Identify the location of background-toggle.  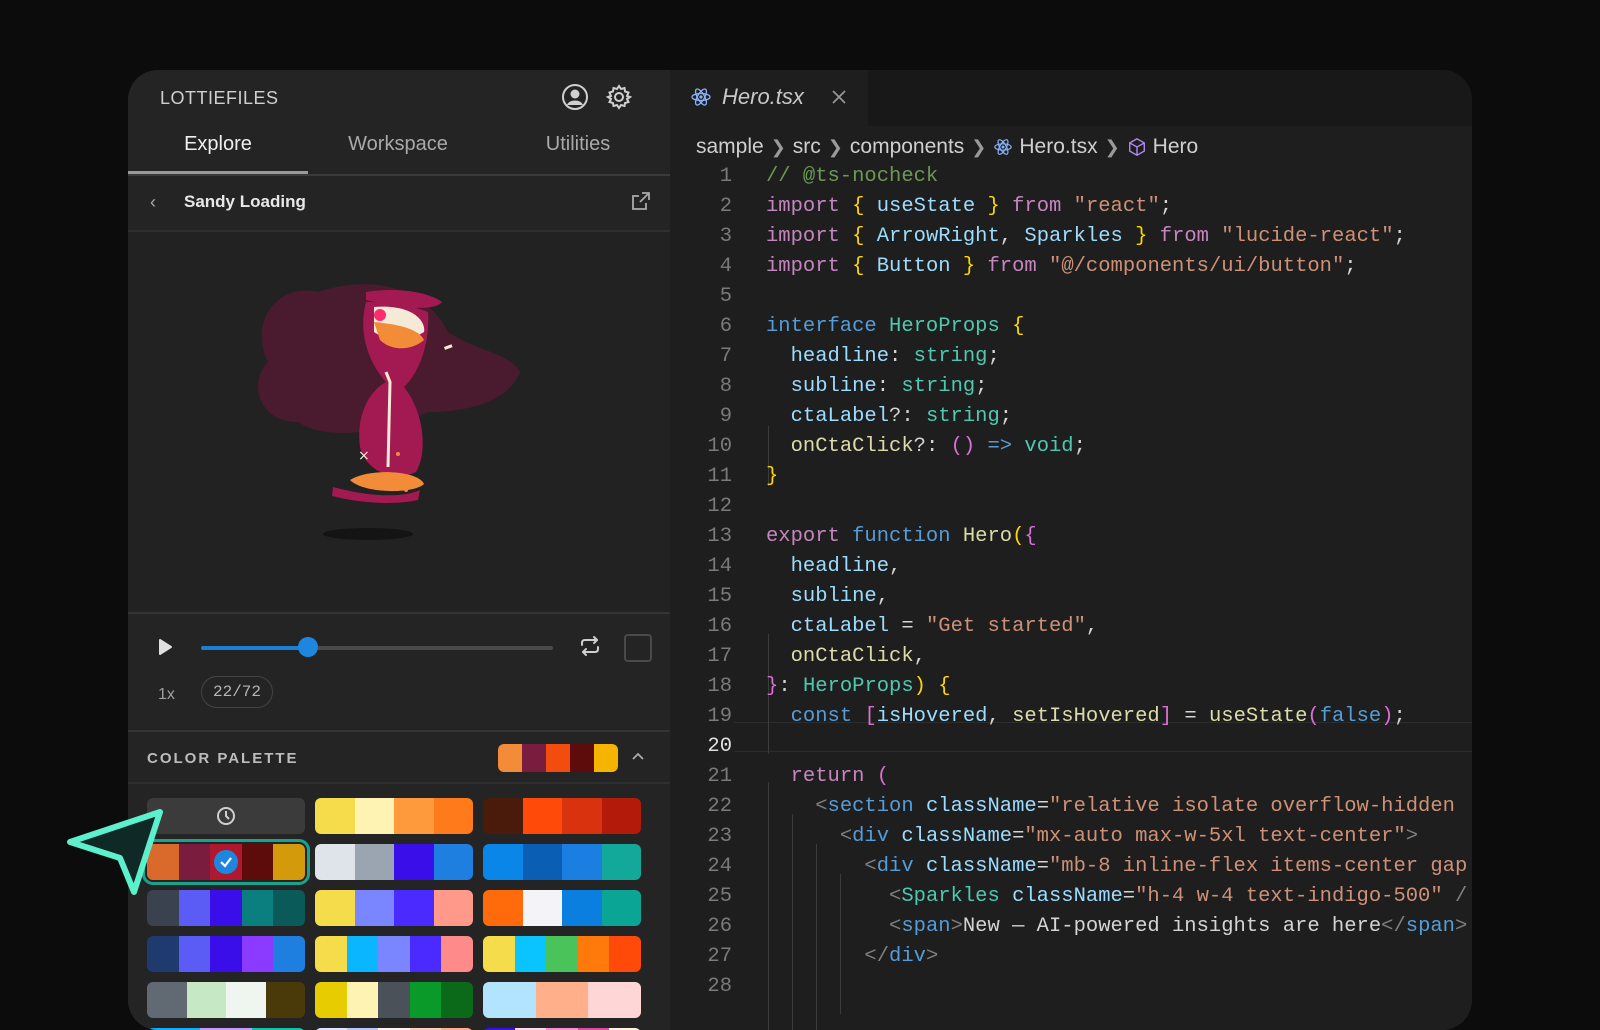
(638, 648).